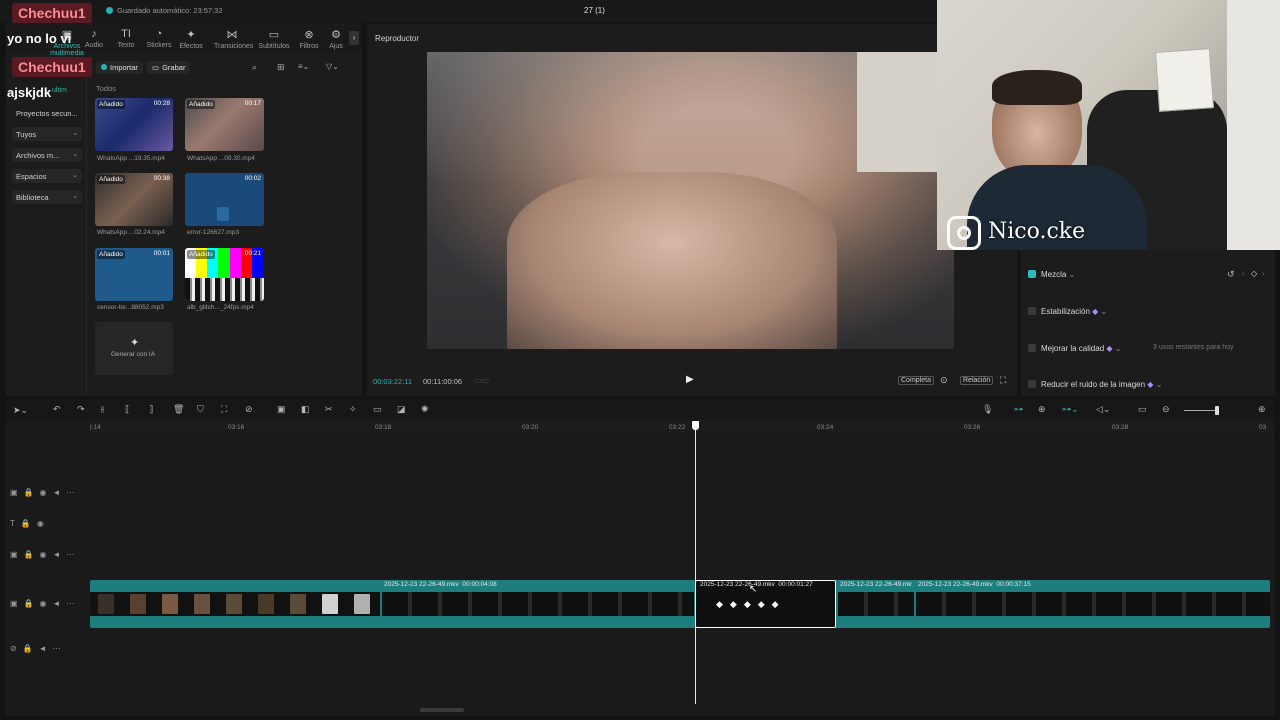  What do you see at coordinates (126, 38) in the screenshot?
I see `tab-text: TI Texto` at bounding box center [126, 38].